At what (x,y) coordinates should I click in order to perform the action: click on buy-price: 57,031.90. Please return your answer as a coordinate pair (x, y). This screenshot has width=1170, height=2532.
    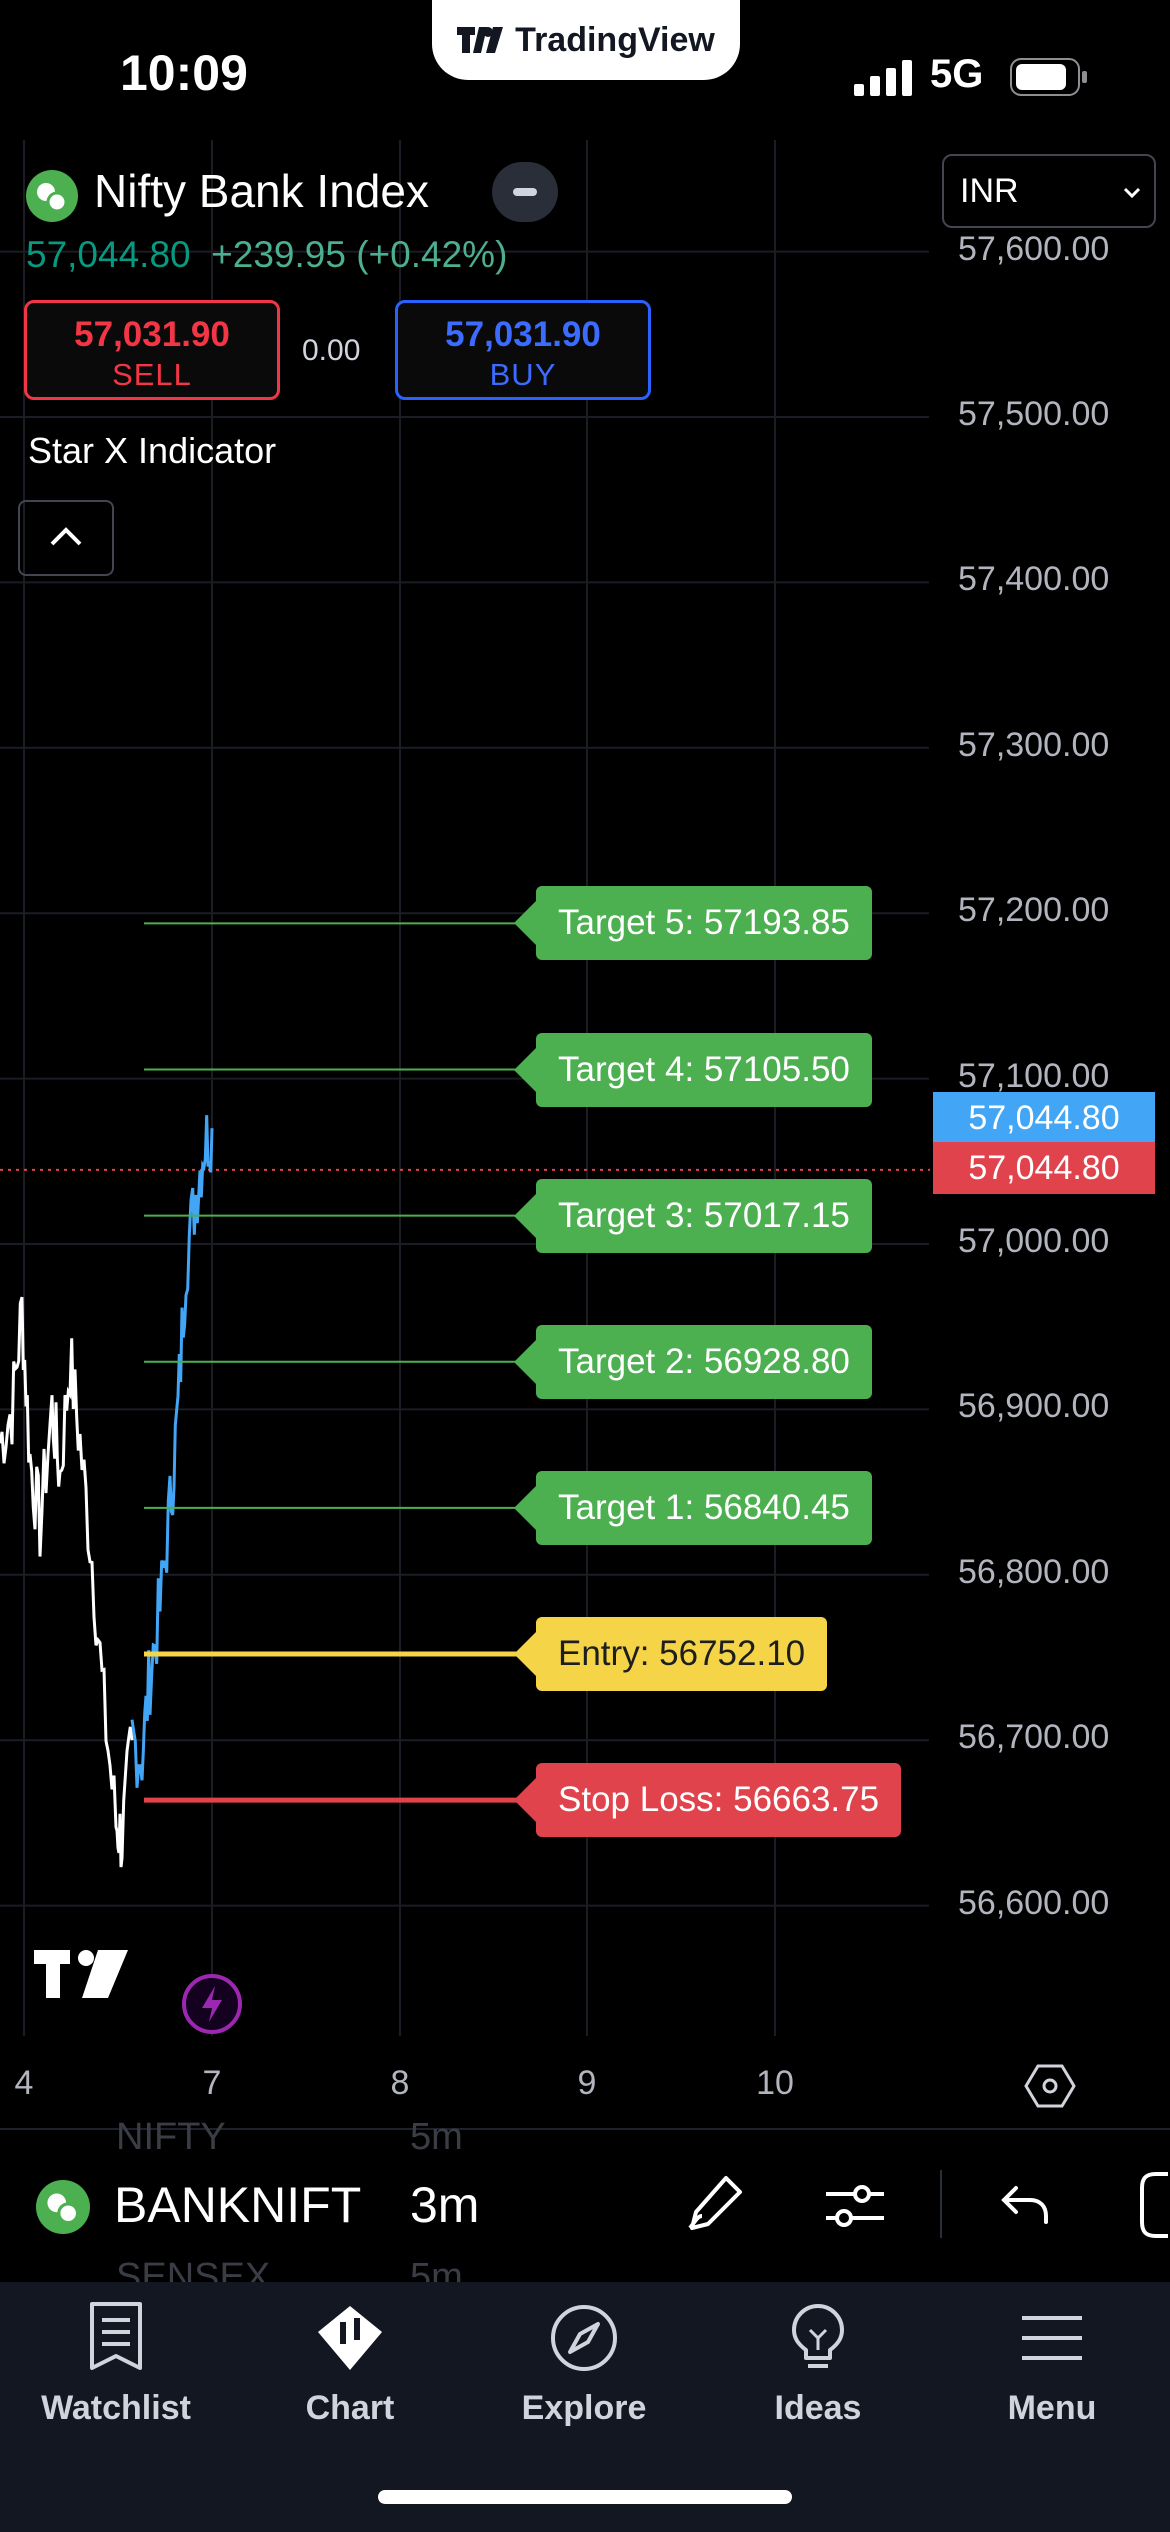
    Looking at the image, I should click on (523, 334).